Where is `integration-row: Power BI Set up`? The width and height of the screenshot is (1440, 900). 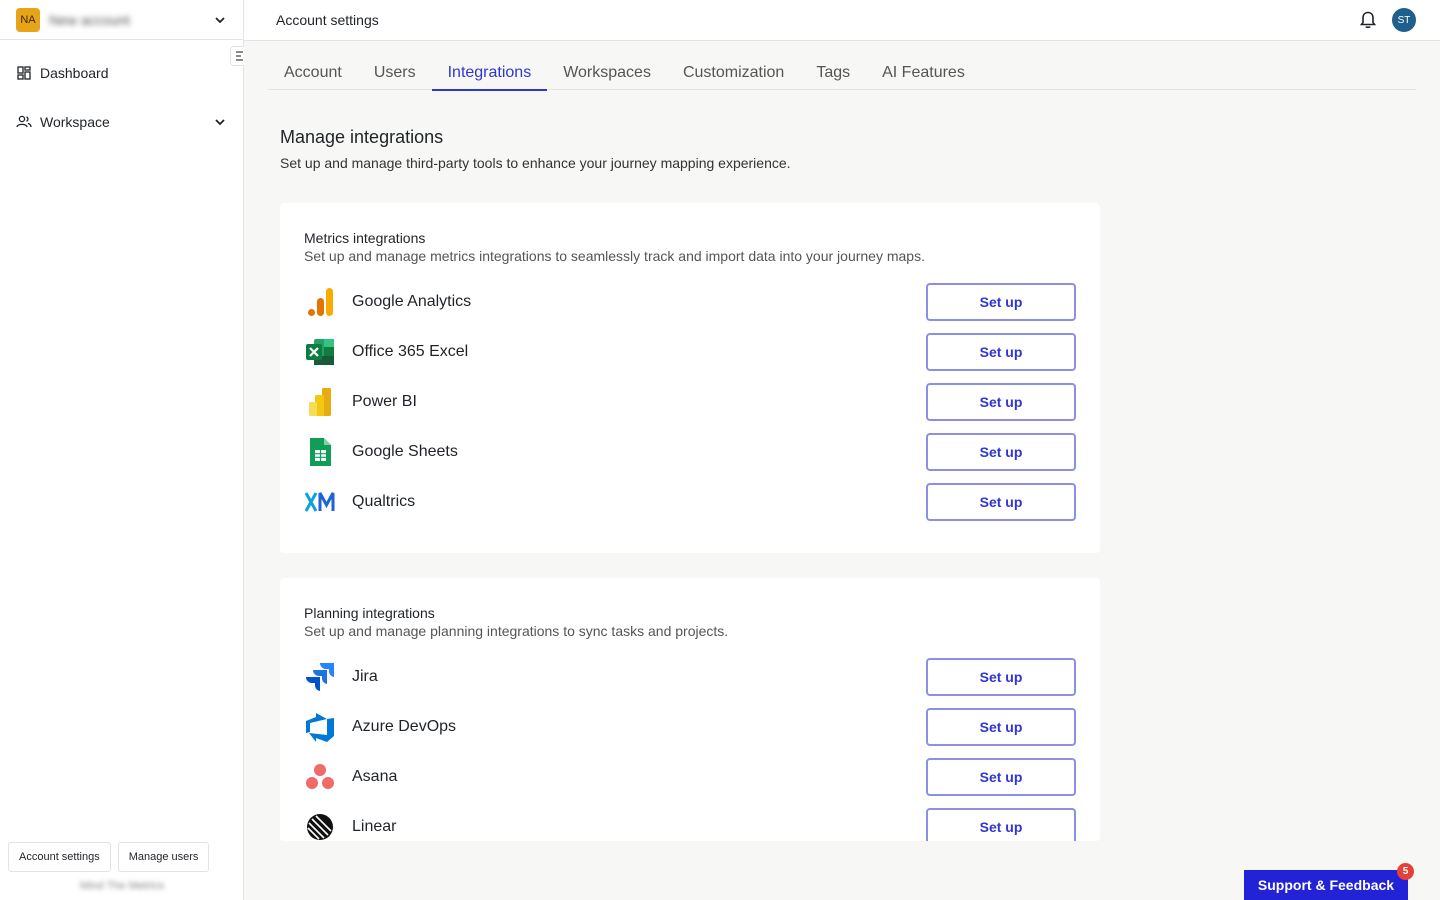 integration-row: Power BI Set up is located at coordinates (690, 402).